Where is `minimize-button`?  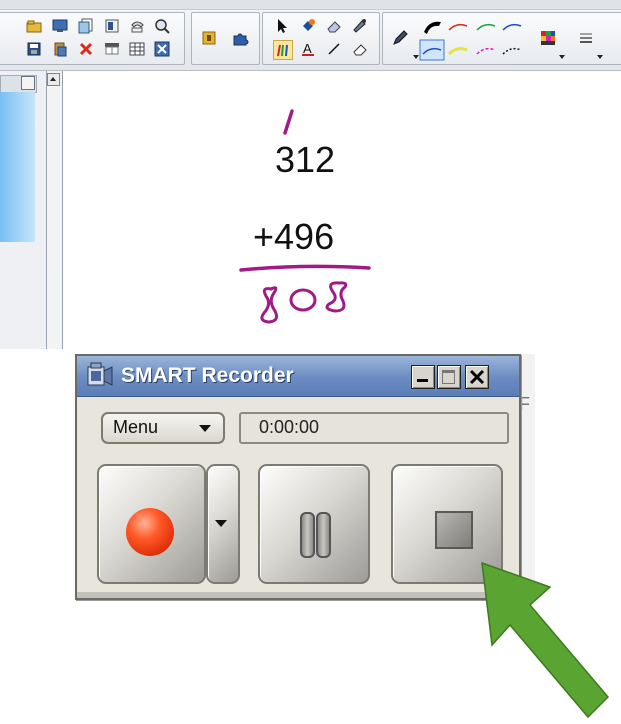 minimize-button is located at coordinates (423, 377).